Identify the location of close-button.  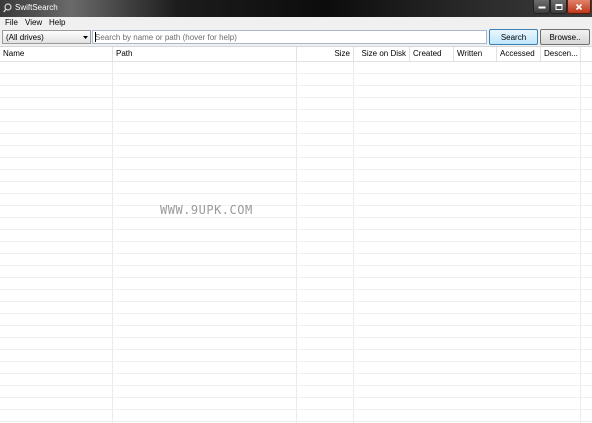
(579, 7).